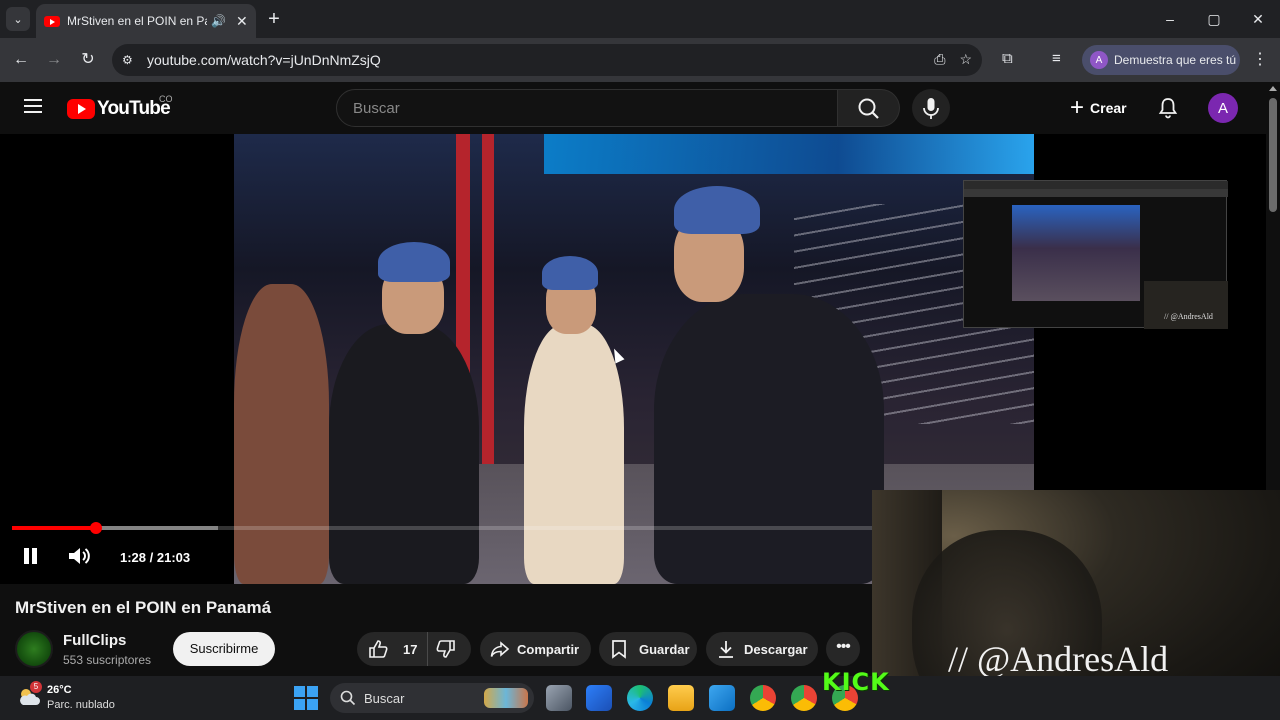  I want to click on search-box, so click(618, 108).